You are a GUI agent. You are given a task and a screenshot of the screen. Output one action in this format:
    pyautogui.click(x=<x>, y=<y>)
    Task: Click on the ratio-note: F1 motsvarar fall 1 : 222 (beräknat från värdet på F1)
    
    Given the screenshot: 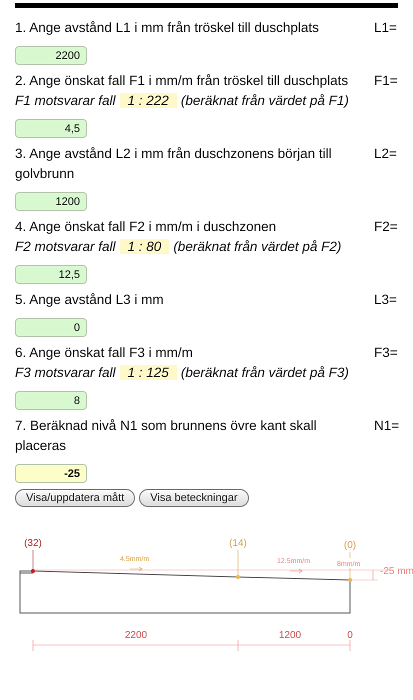 What is the action you would take?
    pyautogui.click(x=182, y=101)
    